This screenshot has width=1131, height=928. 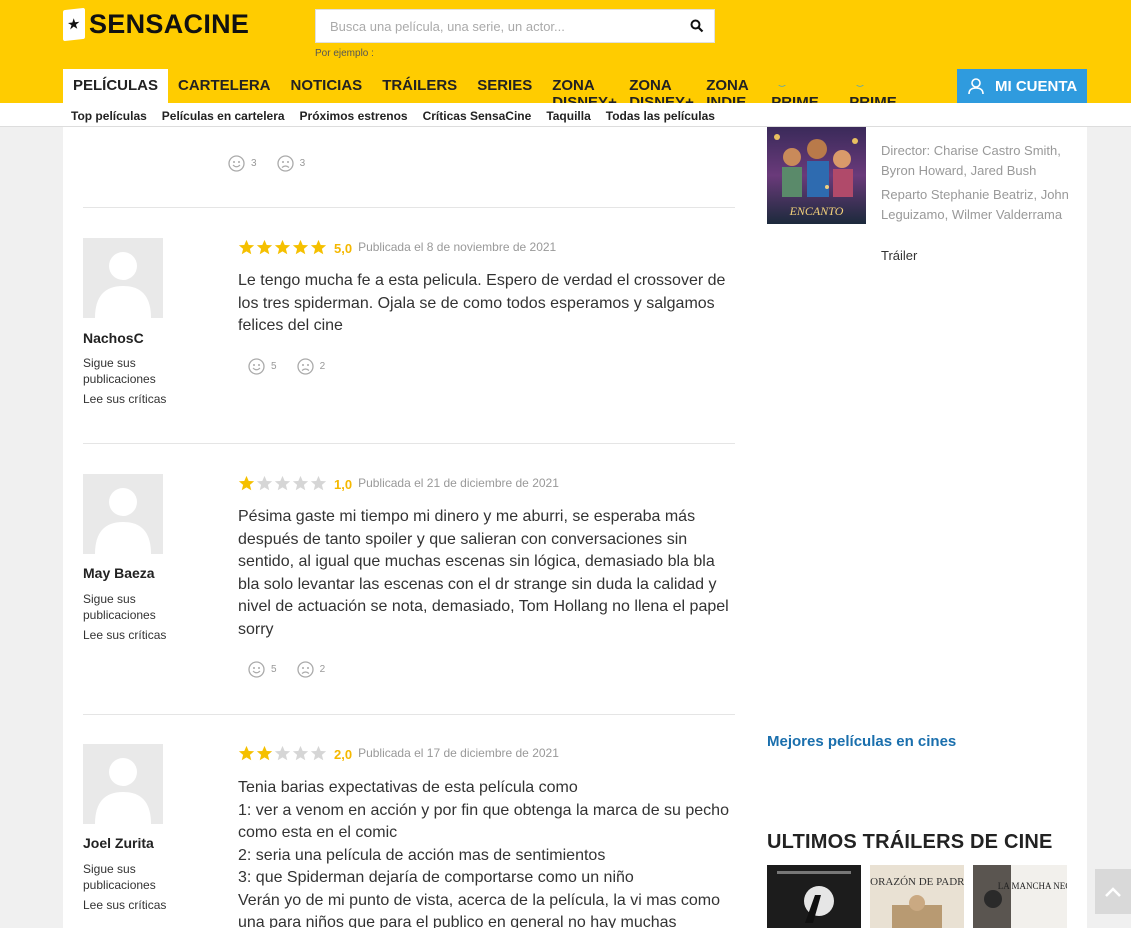 What do you see at coordinates (861, 741) in the screenshot?
I see `best-movies-link: Mejores películas en cines` at bounding box center [861, 741].